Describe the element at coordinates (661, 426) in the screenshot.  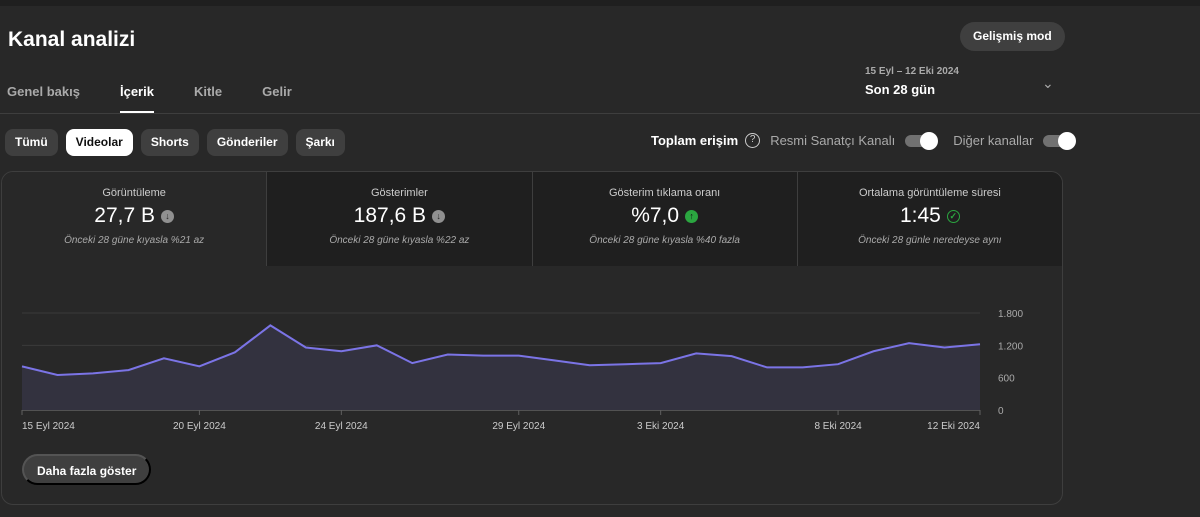
I see `x-tick-label: 3 Eki 2024` at that location.